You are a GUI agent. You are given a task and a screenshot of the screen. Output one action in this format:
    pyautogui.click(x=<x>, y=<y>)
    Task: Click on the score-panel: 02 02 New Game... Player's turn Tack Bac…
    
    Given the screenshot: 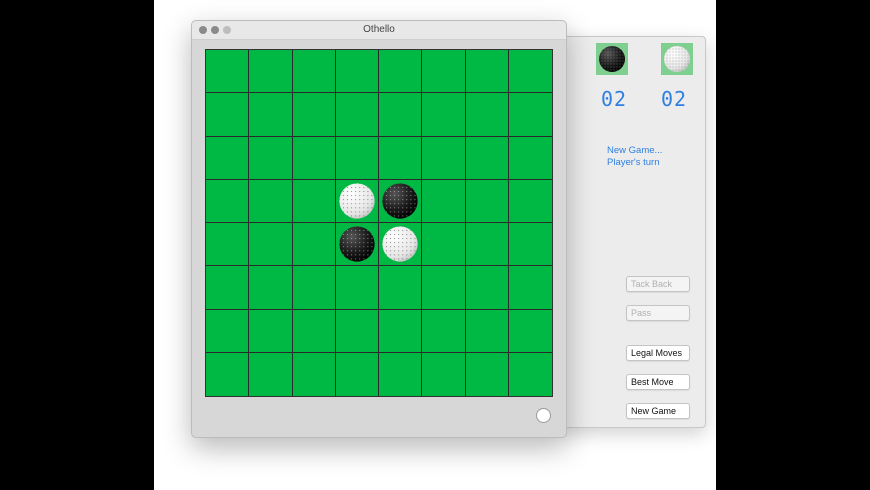 What is the action you would take?
    pyautogui.click(x=633, y=232)
    